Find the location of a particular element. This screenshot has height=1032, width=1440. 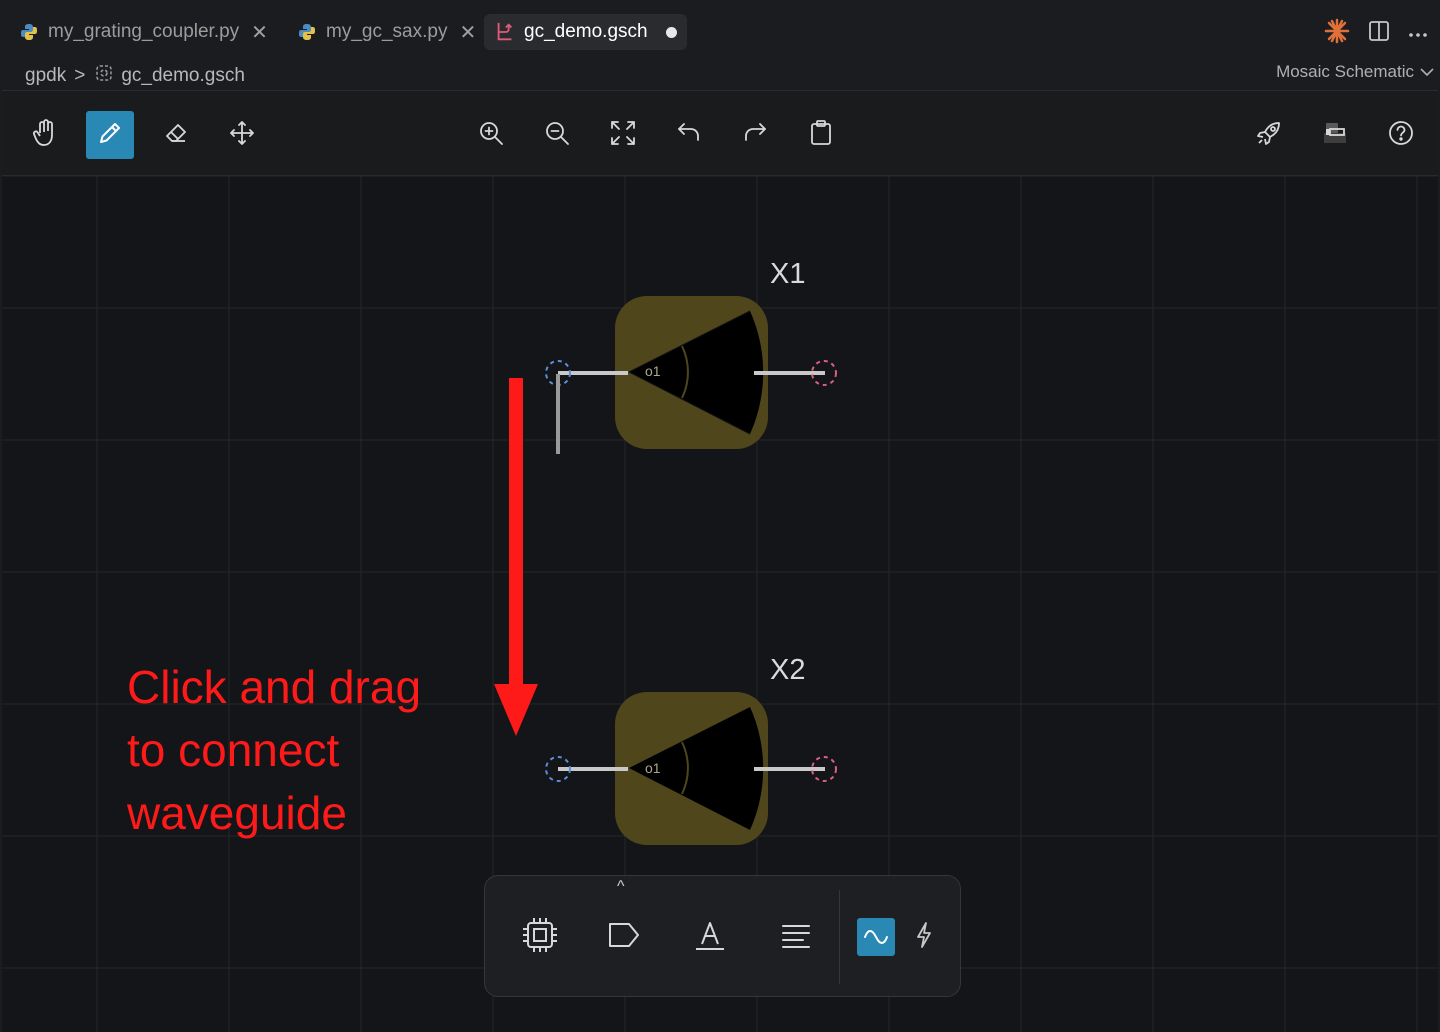

clipboard-button is located at coordinates (821, 135).